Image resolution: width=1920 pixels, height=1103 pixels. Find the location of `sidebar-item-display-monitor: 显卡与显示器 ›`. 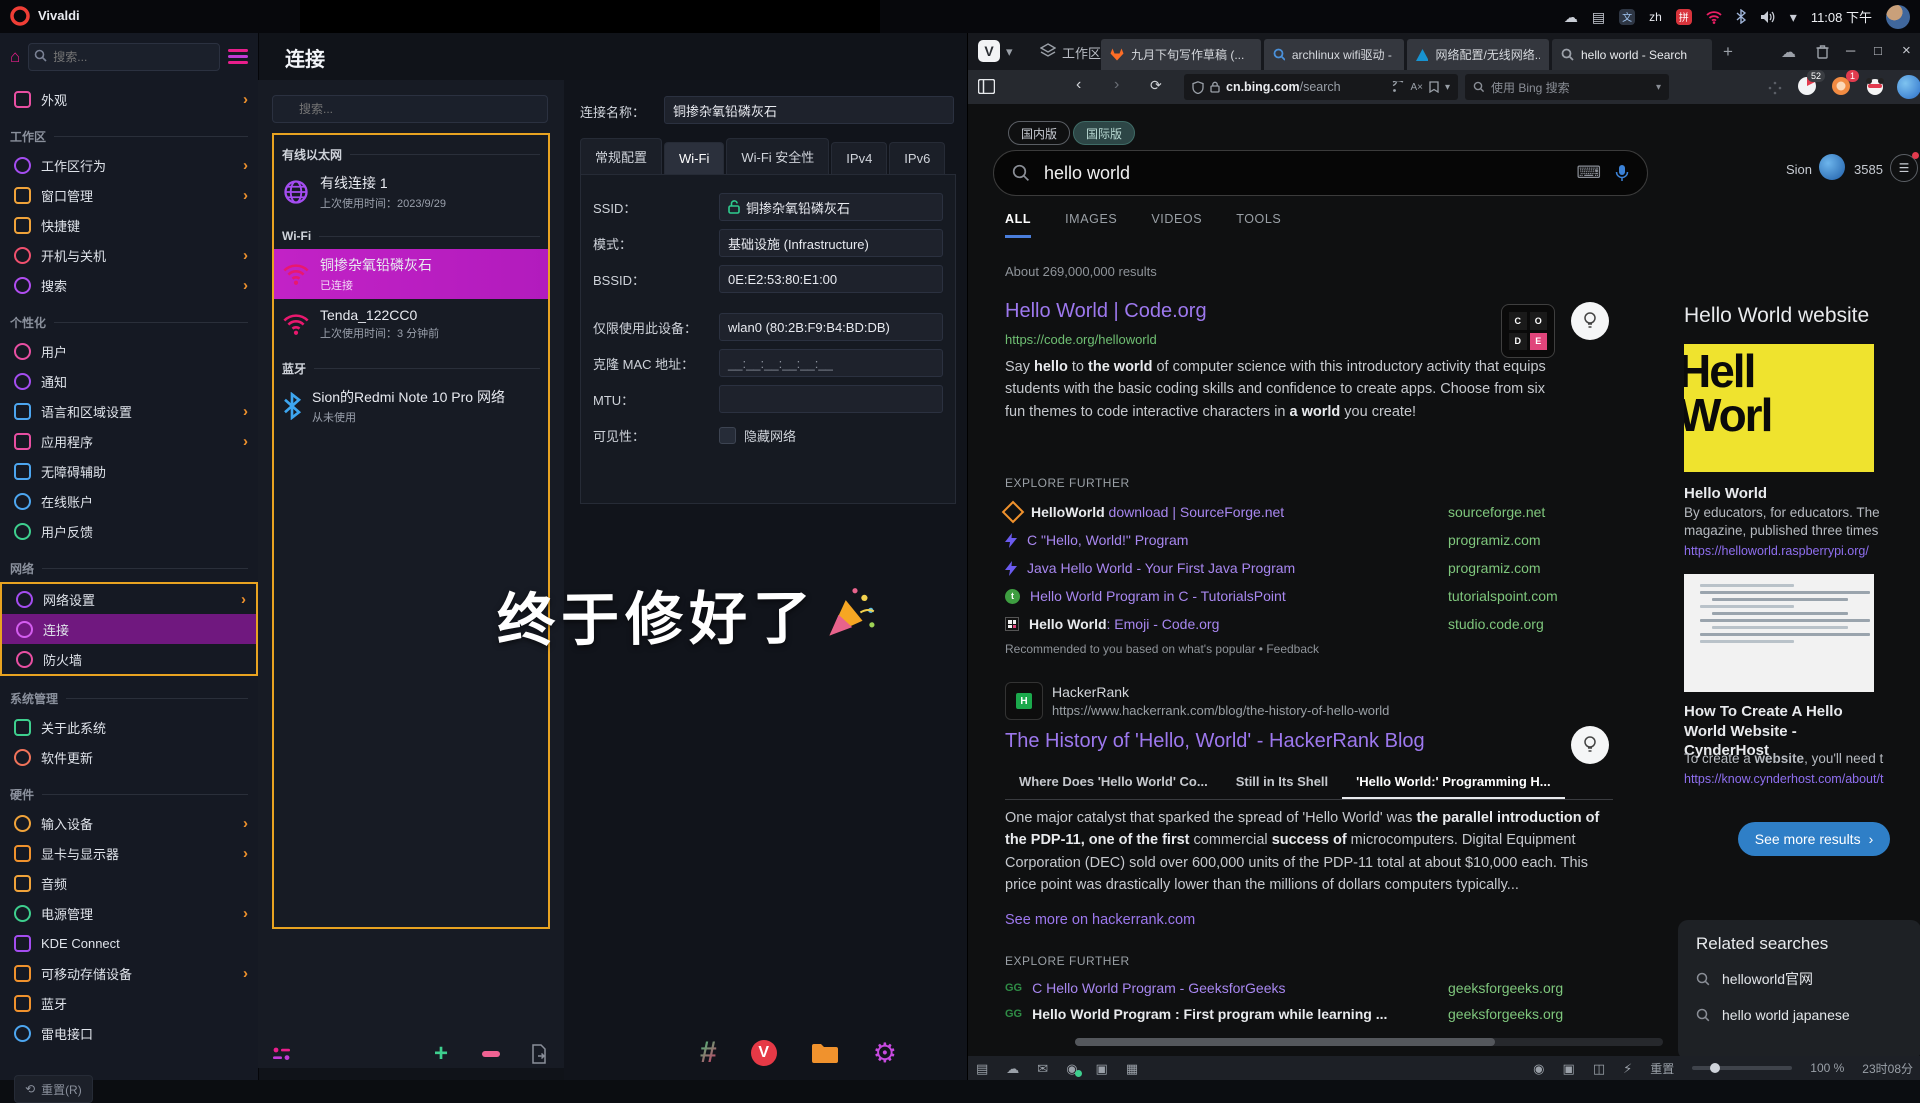

sidebar-item-display-monitor: 显卡与显示器 › is located at coordinates (129, 853).